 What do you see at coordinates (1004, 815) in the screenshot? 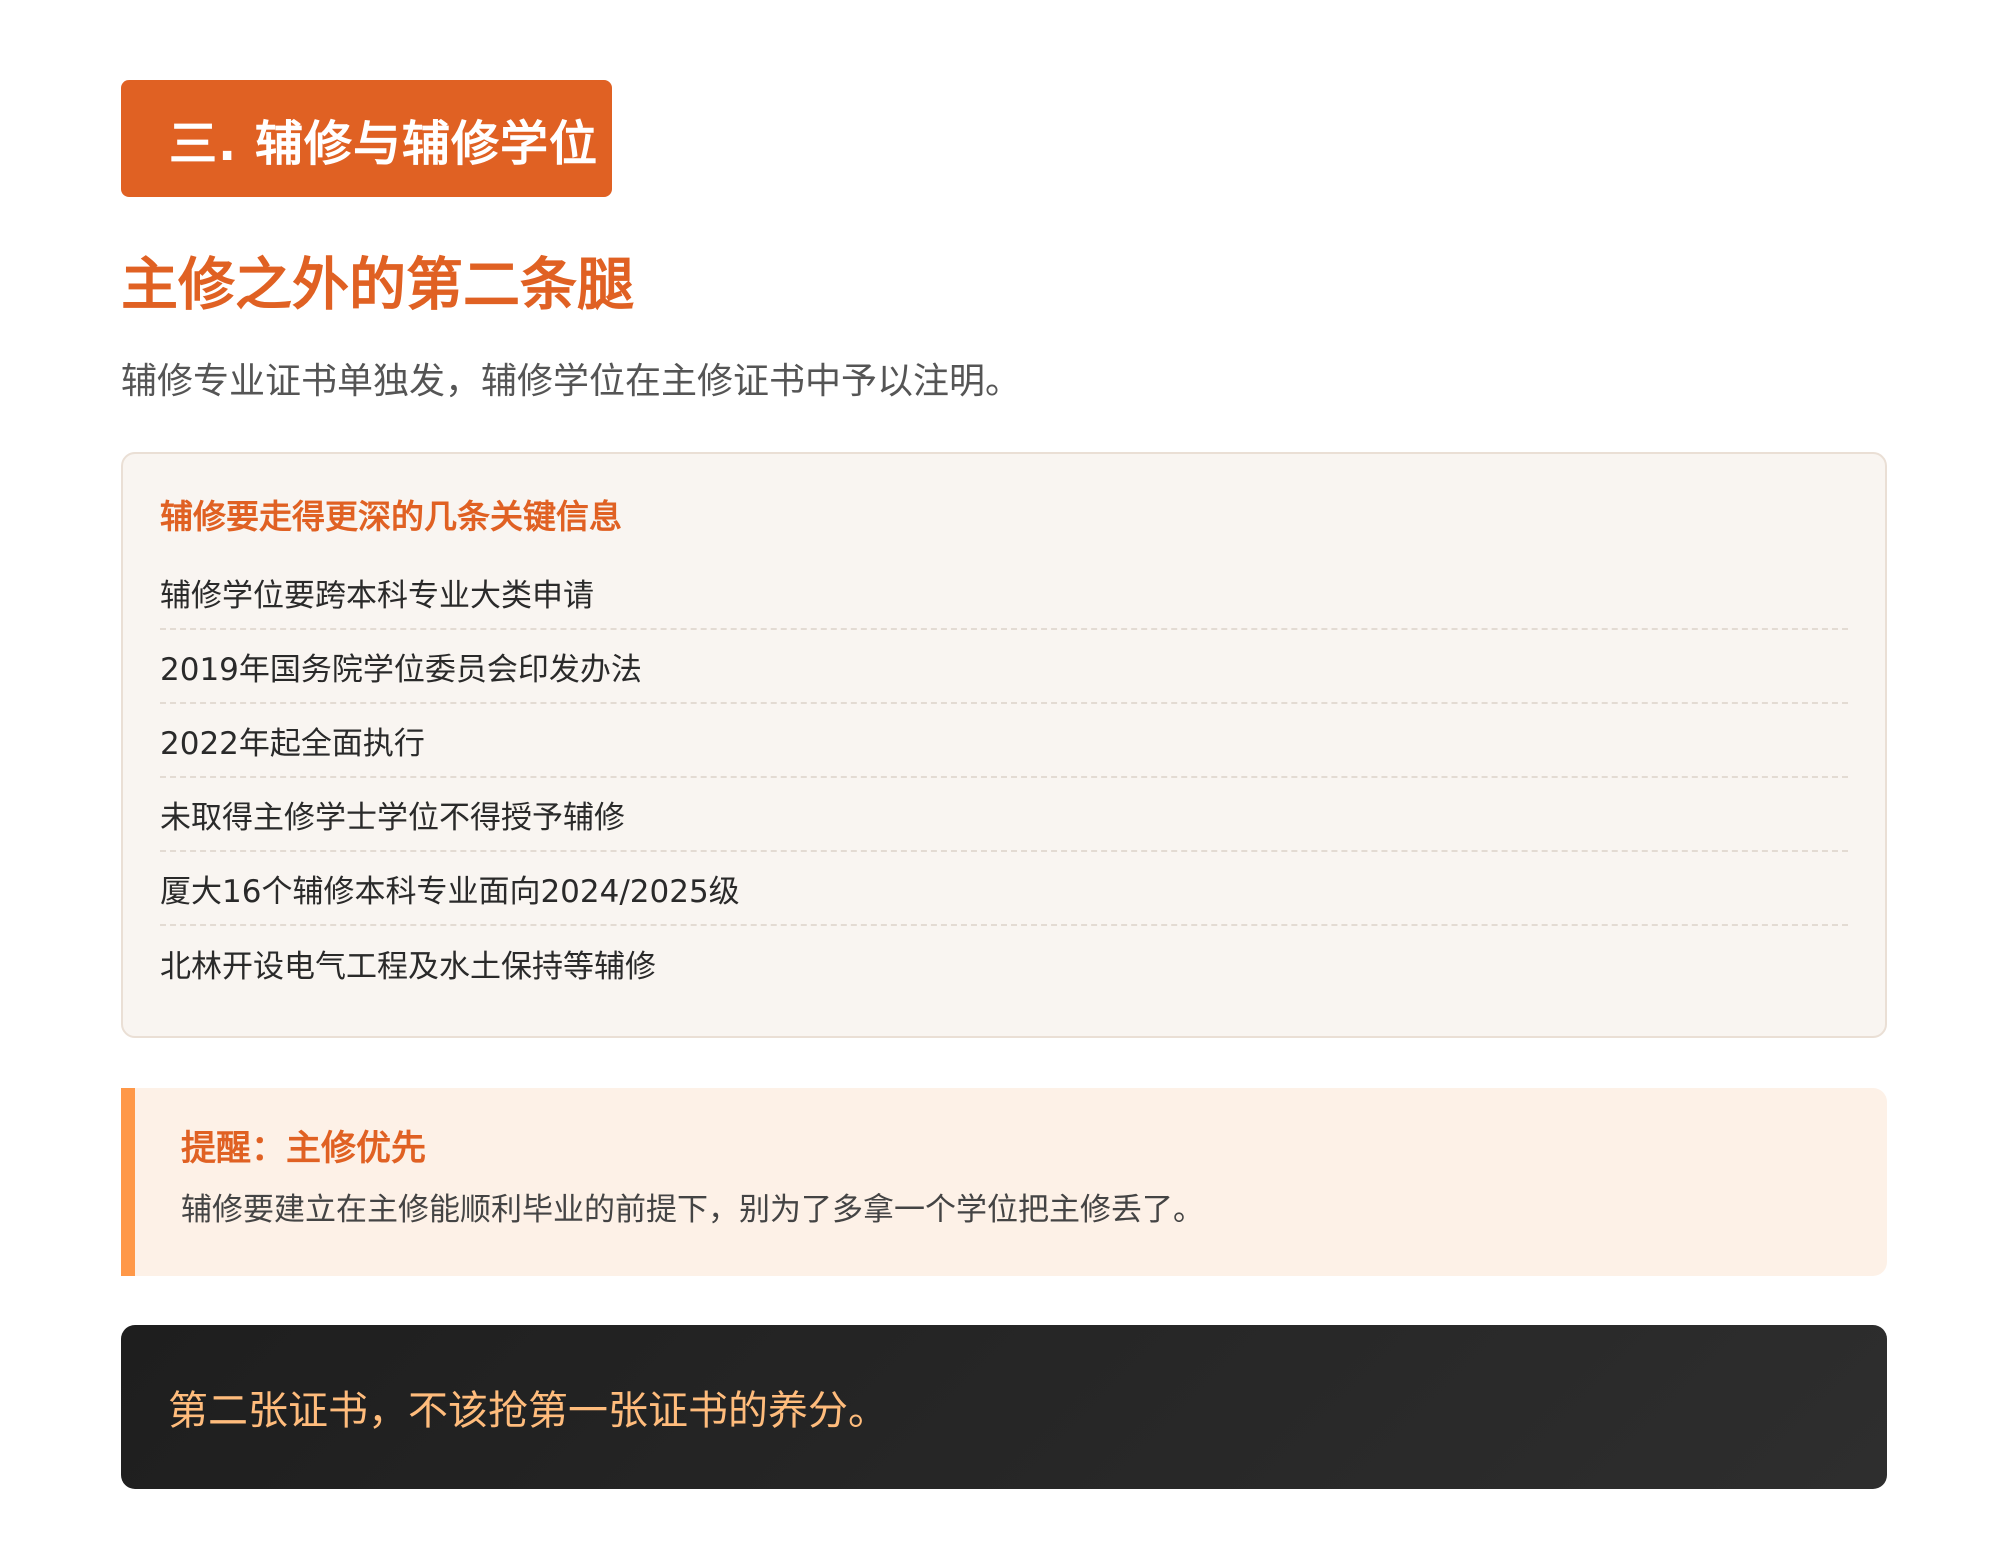
I see `list-item: 未取得主修学士学位不得授予辅修` at bounding box center [1004, 815].